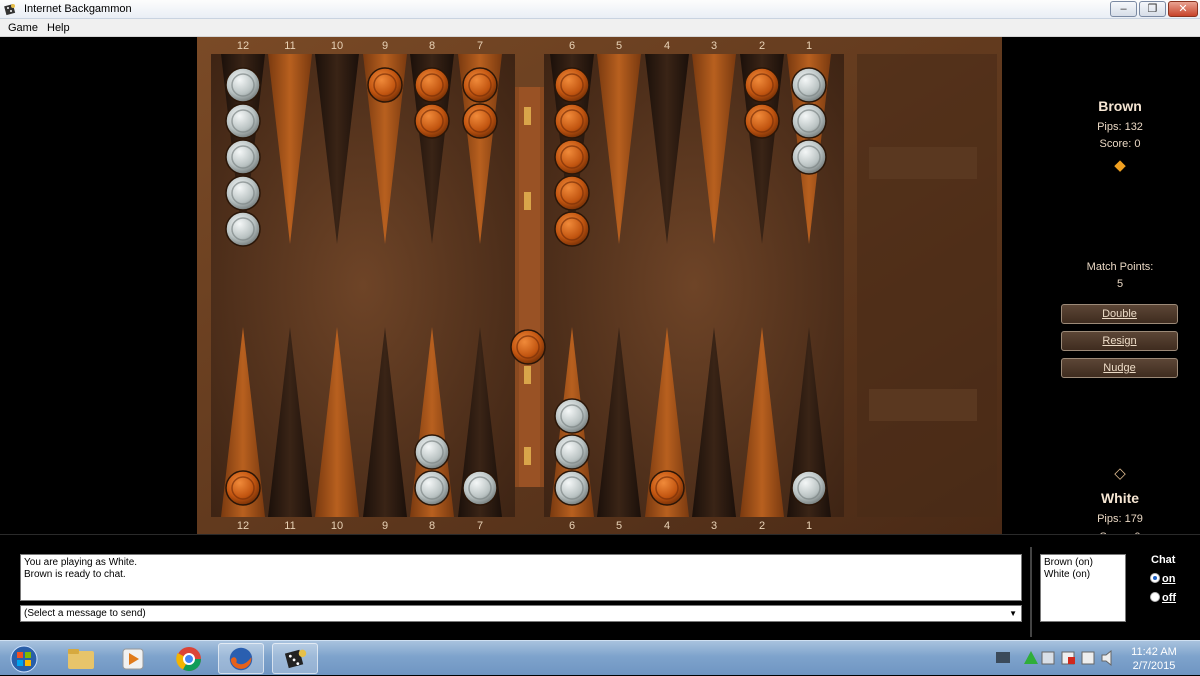 The height and width of the screenshot is (676, 1200). Describe the element at coordinates (528, 347) in the screenshot. I see `bar-brown-checker` at that location.